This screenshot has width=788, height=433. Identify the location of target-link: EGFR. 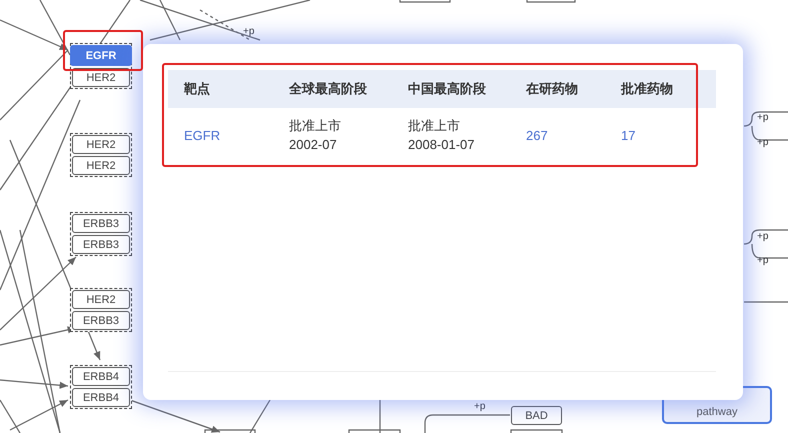
(228, 135).